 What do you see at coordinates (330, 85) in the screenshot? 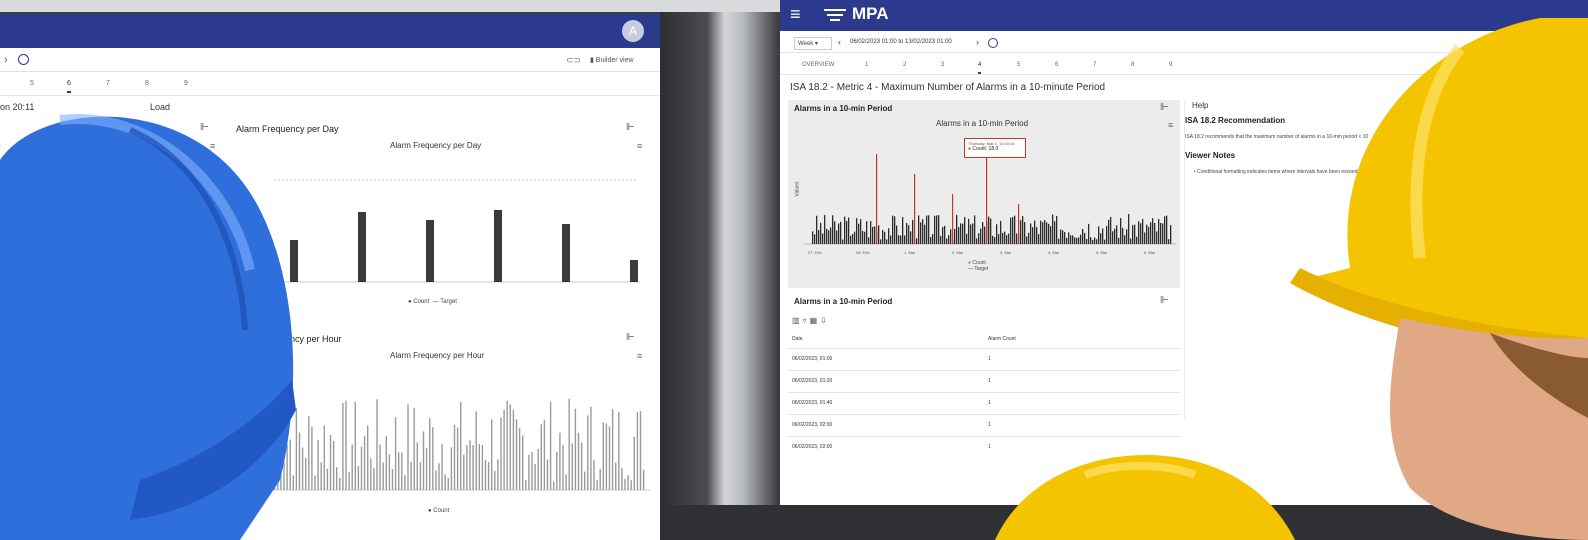
I see `tab-bar: 5 6 7 8 9` at bounding box center [330, 85].